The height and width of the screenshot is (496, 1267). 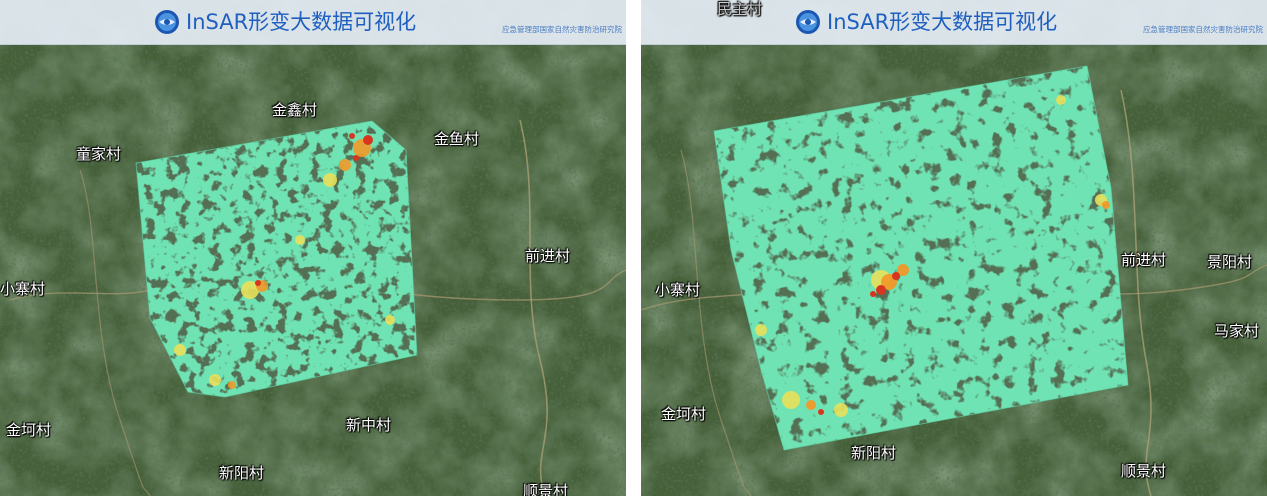 What do you see at coordinates (1230, 262) in the screenshot?
I see `place-label: 景阳村` at bounding box center [1230, 262].